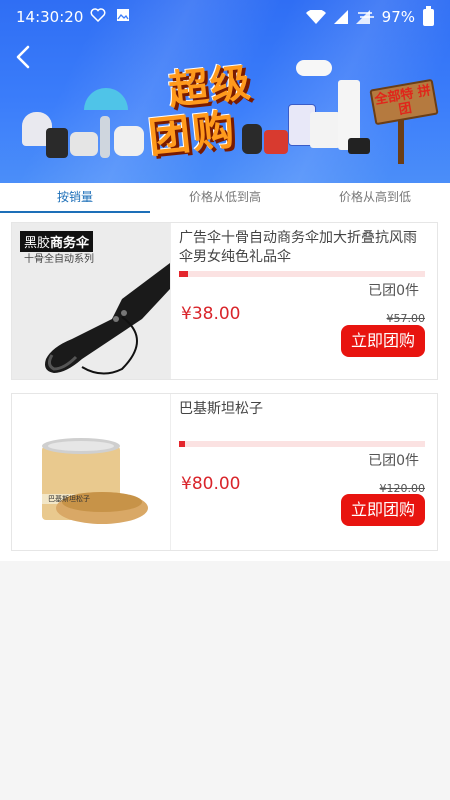 This screenshot has height=800, width=450. I want to click on pine-nut-can-image, so click(95, 481).